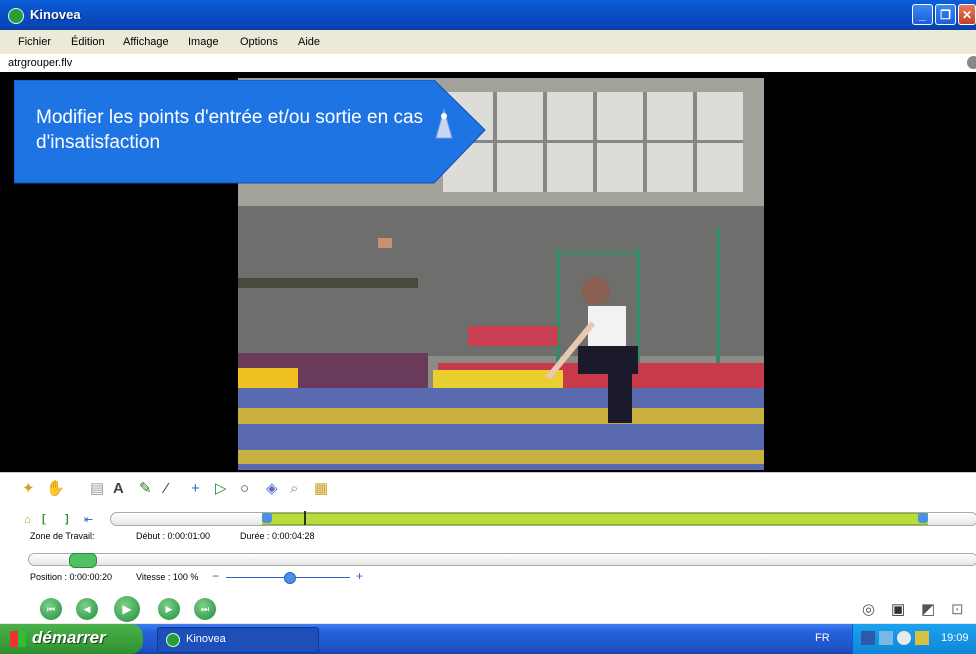  Describe the element at coordinates (97, 488) in the screenshot. I see `comment-tool-icon: ▤` at that location.